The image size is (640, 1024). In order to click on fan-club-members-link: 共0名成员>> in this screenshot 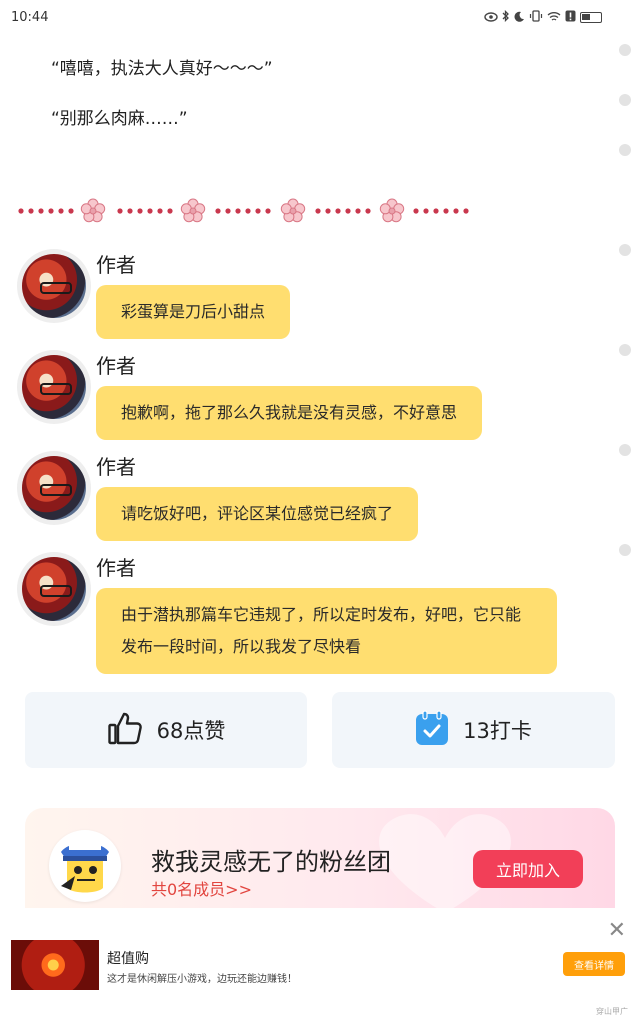, I will do `click(201, 888)`.